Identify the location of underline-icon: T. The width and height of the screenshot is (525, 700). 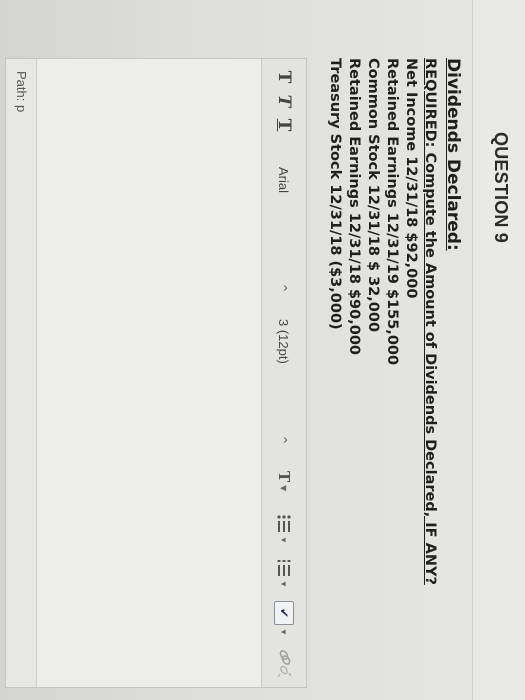
(284, 125).